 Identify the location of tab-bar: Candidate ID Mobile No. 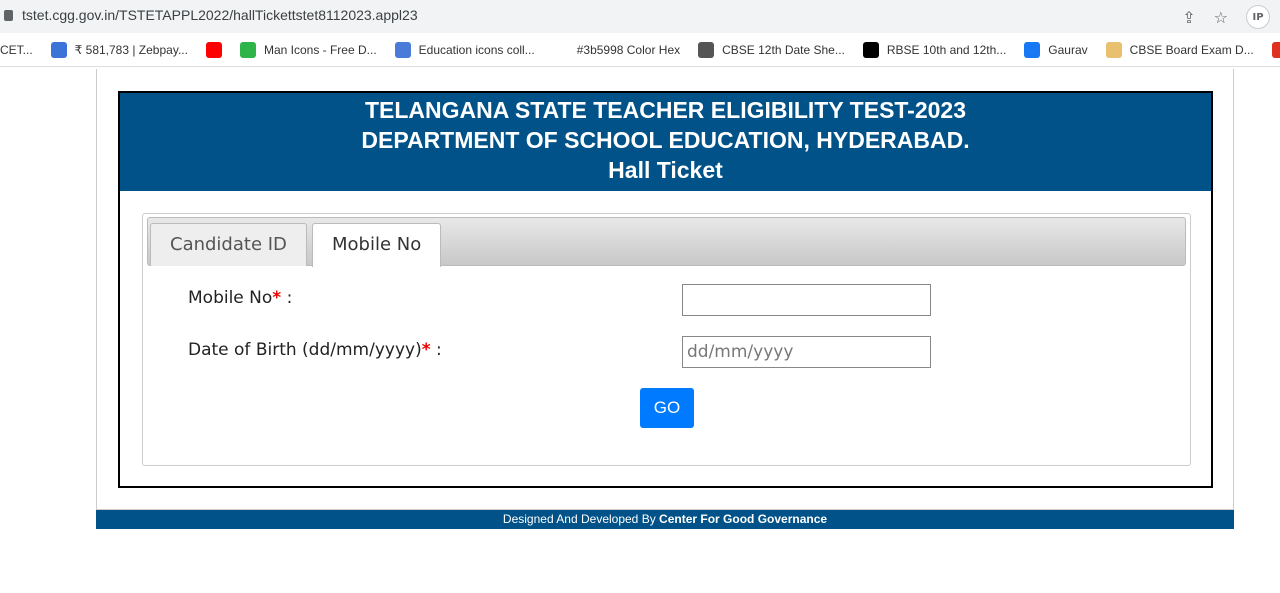
(666, 242).